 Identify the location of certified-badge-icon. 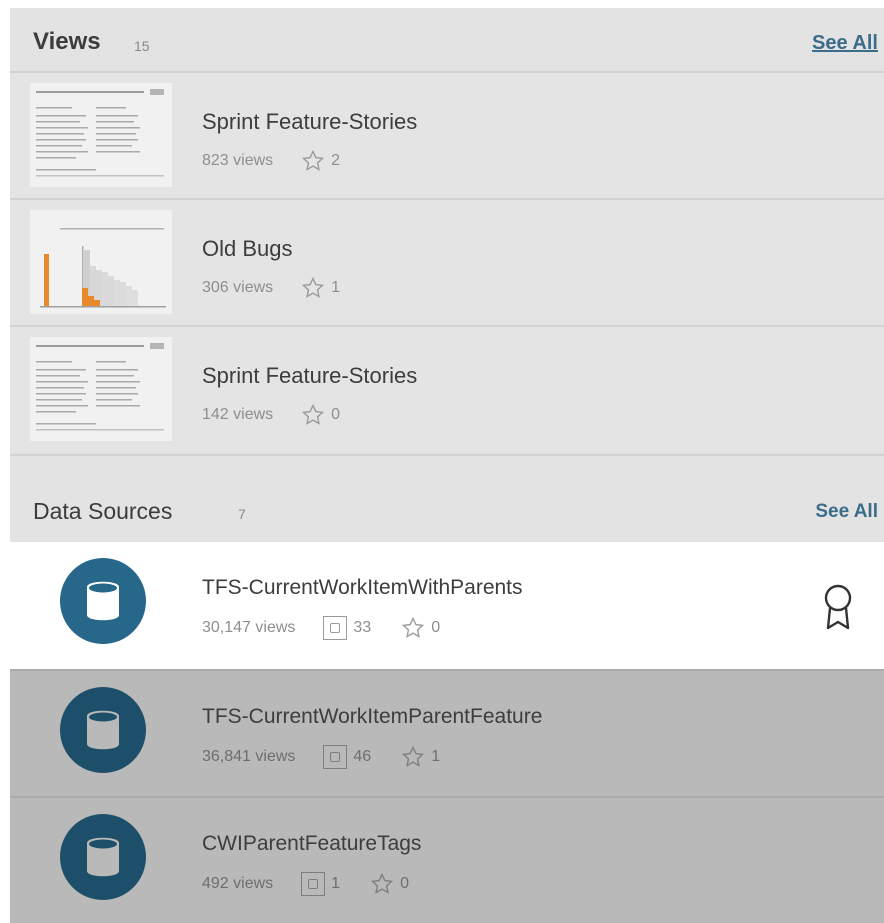
(838, 607).